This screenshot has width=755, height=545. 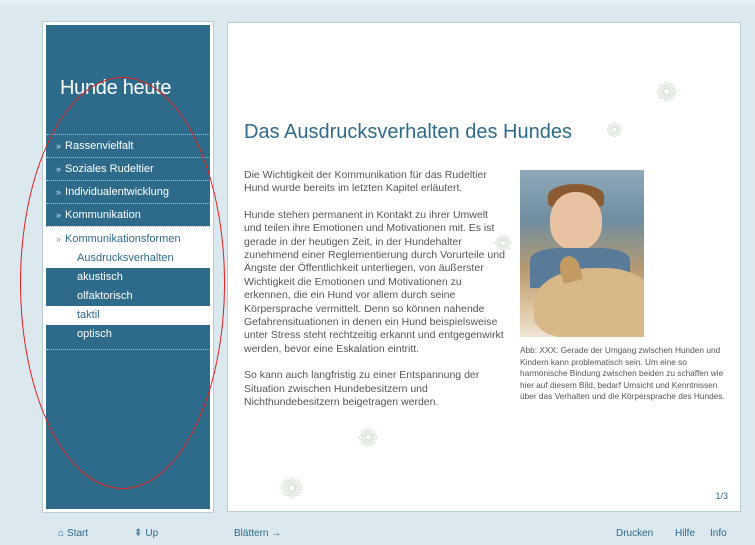 What do you see at coordinates (128, 296) in the screenshot?
I see `sidebar-subitem-olfaktorisch: olfaktorisch` at bounding box center [128, 296].